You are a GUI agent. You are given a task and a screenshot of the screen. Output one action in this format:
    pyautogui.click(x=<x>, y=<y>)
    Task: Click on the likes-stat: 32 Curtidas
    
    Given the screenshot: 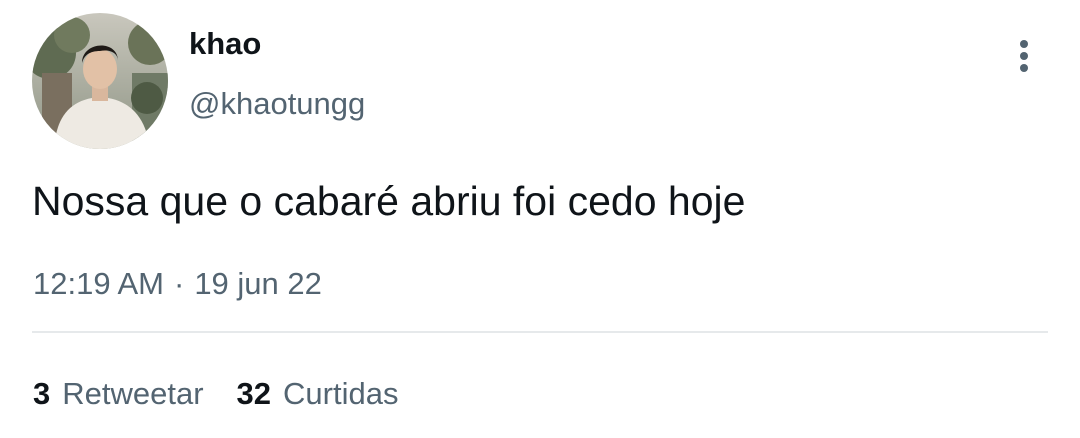 What is the action you would take?
    pyautogui.click(x=318, y=394)
    